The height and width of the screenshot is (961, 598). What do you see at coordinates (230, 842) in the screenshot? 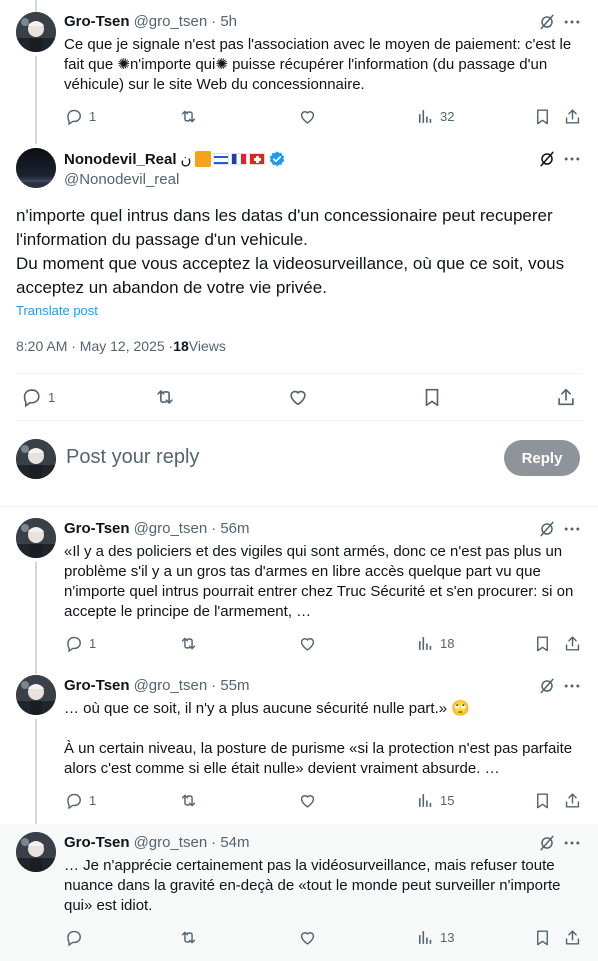
I see `tweet-time: · 54m` at bounding box center [230, 842].